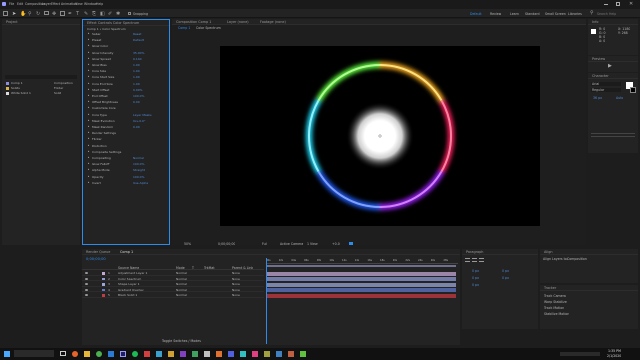 This screenshot has width=640, height=360. I want to click on warp-stabilize-button: Warp Stabilize, so click(555, 302).